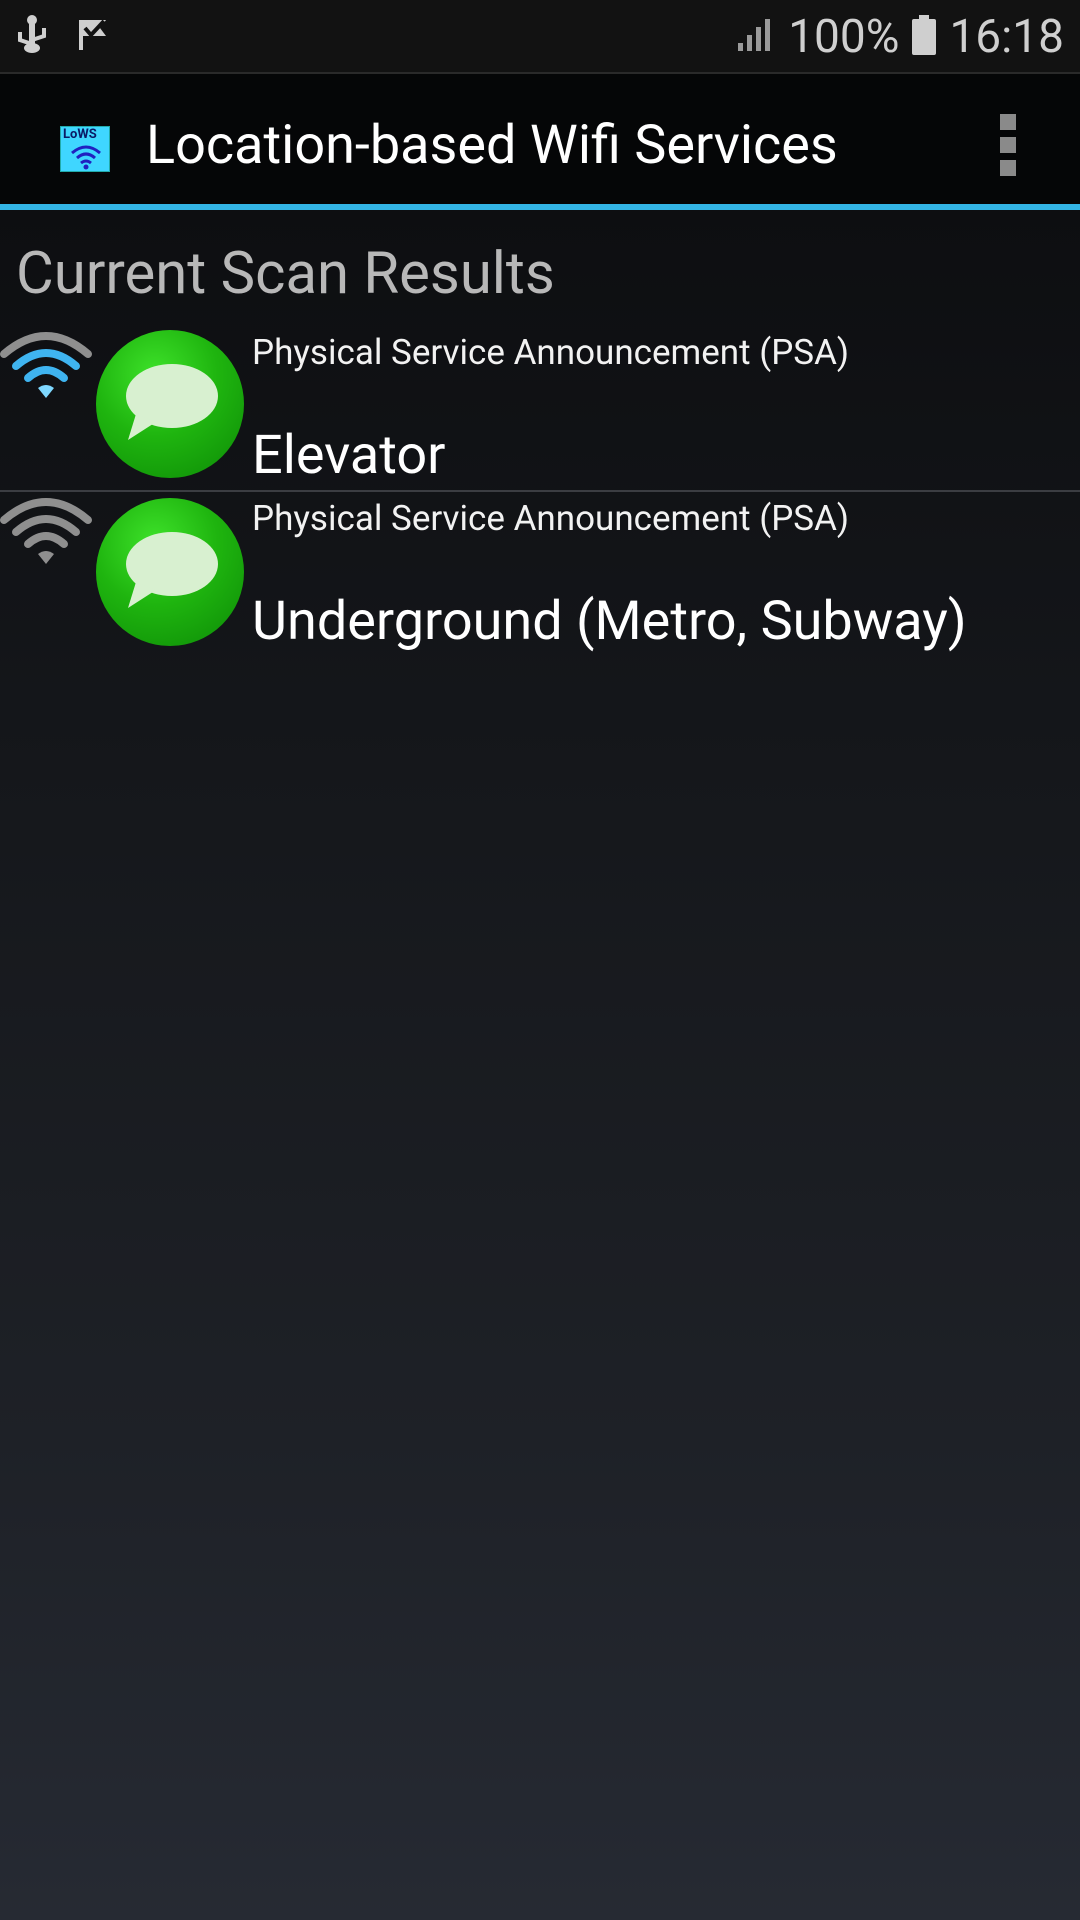 This screenshot has width=1080, height=1920. I want to click on status-bar: 100% 16:18, so click(540, 37).